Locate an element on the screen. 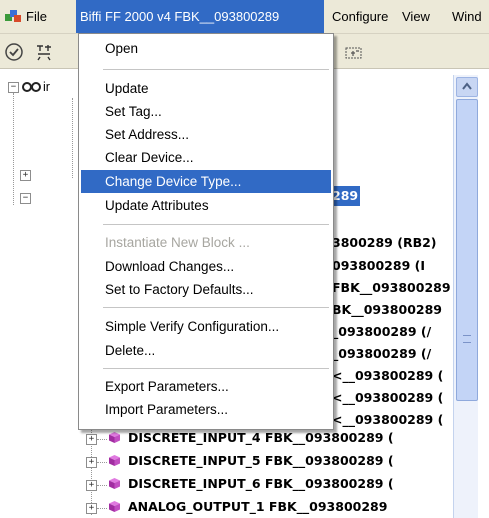 The width and height of the screenshot is (489, 518). scroll-up-icon is located at coordinates (467, 86).